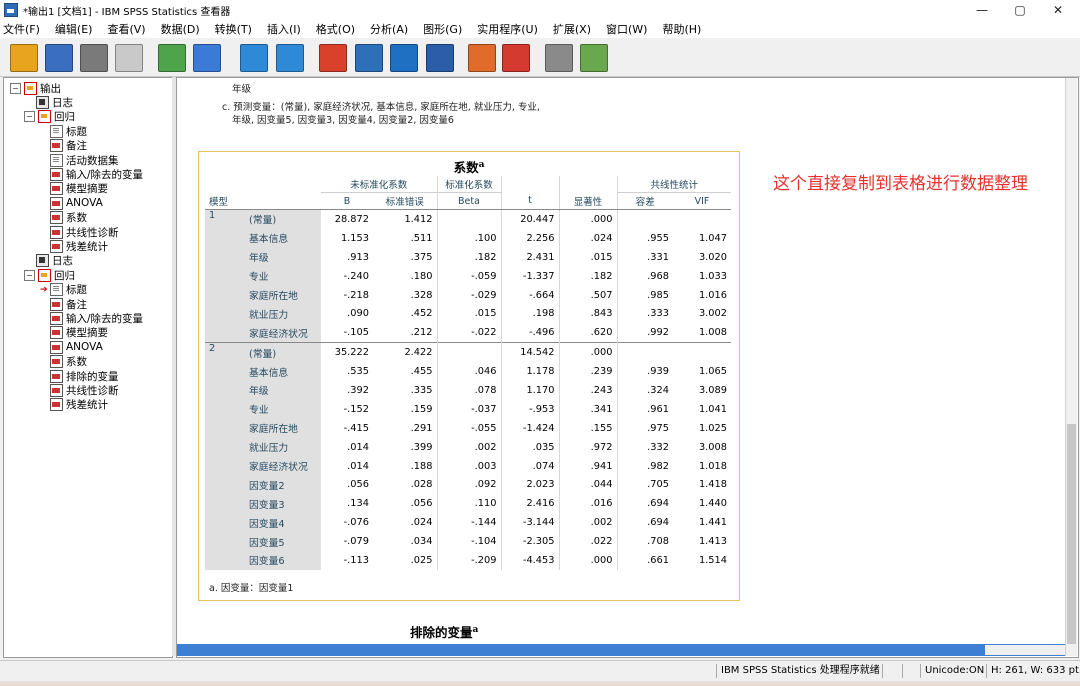 This screenshot has width=1080, height=686. I want to click on tree-item: ➔ 标题, so click(63, 290).